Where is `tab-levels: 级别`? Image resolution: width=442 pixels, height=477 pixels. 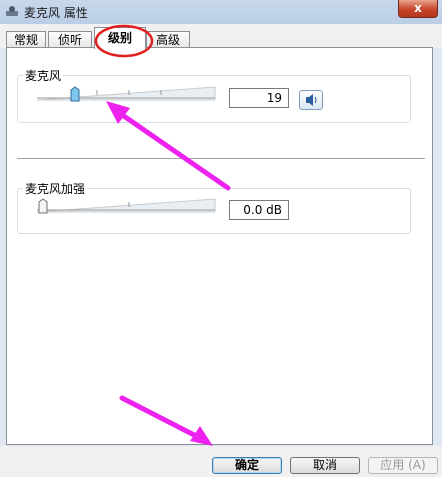
tab-levels: 级别 is located at coordinates (120, 38).